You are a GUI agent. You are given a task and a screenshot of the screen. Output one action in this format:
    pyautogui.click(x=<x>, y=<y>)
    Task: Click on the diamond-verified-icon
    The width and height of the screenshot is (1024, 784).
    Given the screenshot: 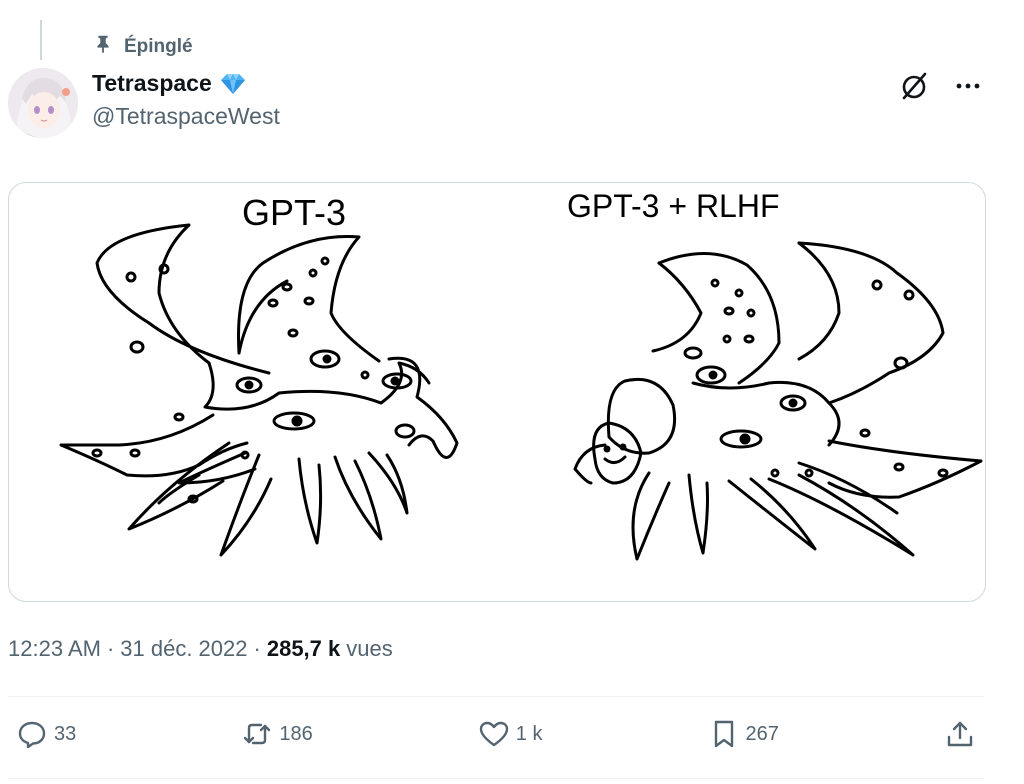 What is the action you would take?
    pyautogui.click(x=233, y=84)
    